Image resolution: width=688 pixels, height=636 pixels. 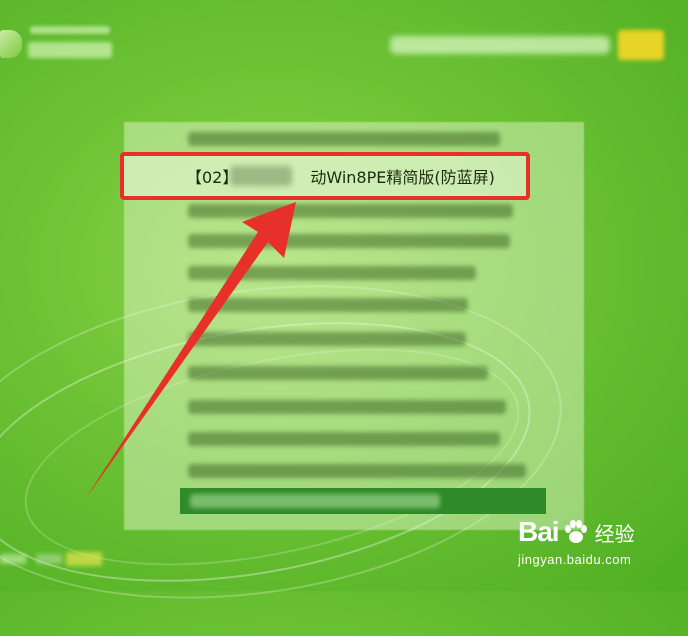 I want to click on watermark-url: jingyan.baidu.com, so click(x=575, y=559).